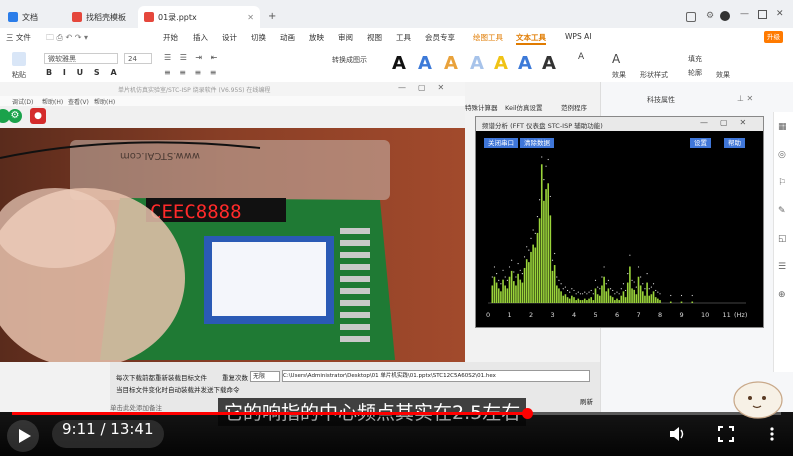 This screenshot has width=793, height=456. Describe the element at coordinates (192, 57) in the screenshot. I see `list-icons: ☰ ☰ ⇥ ⇤` at that location.